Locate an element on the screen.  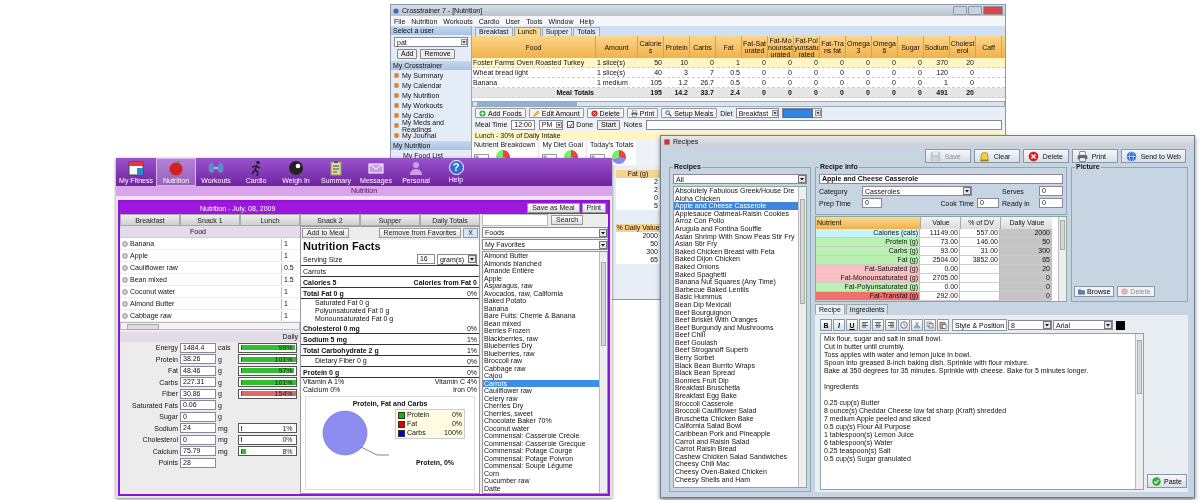
minimize-button is located at coordinates (960, 10).